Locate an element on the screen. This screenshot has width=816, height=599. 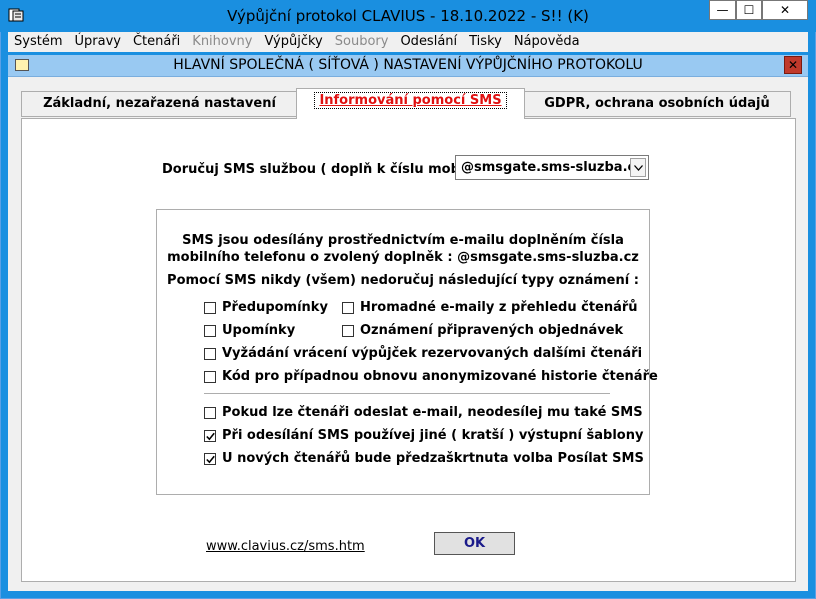
dropdown-button is located at coordinates (638, 167).